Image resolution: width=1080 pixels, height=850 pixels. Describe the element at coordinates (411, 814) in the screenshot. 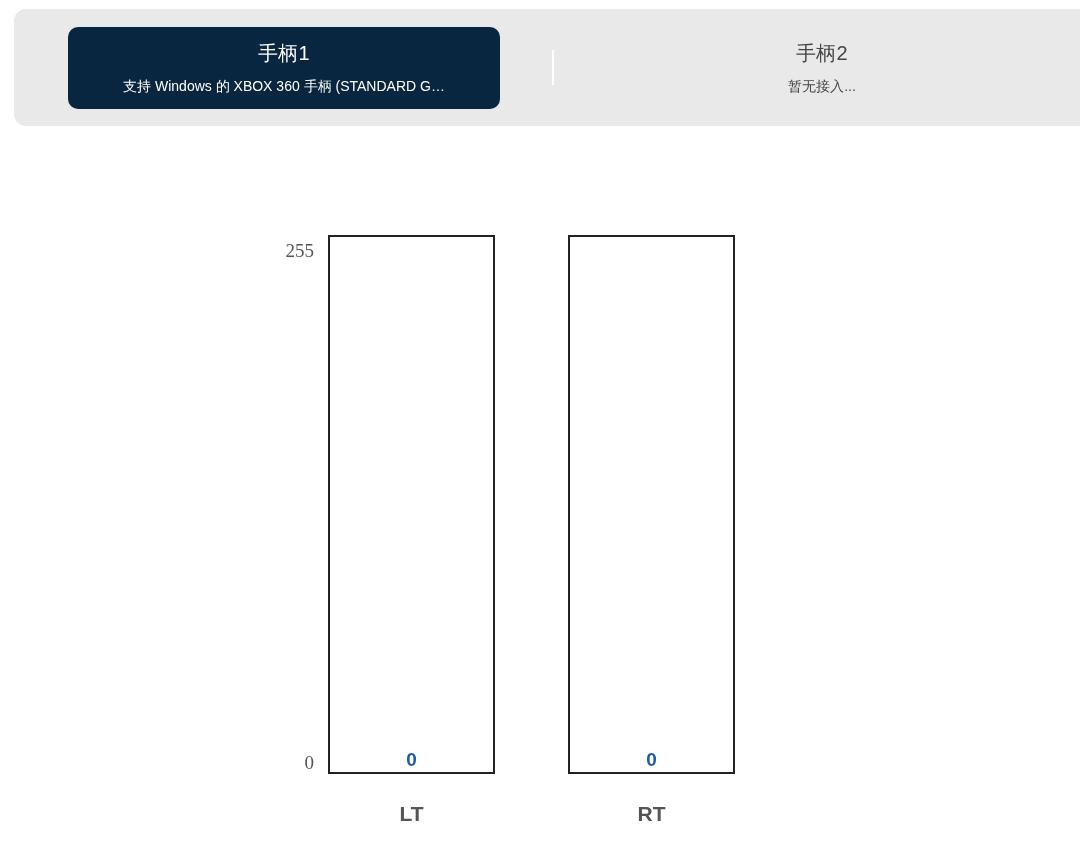

I see `trigger-label: LT` at that location.